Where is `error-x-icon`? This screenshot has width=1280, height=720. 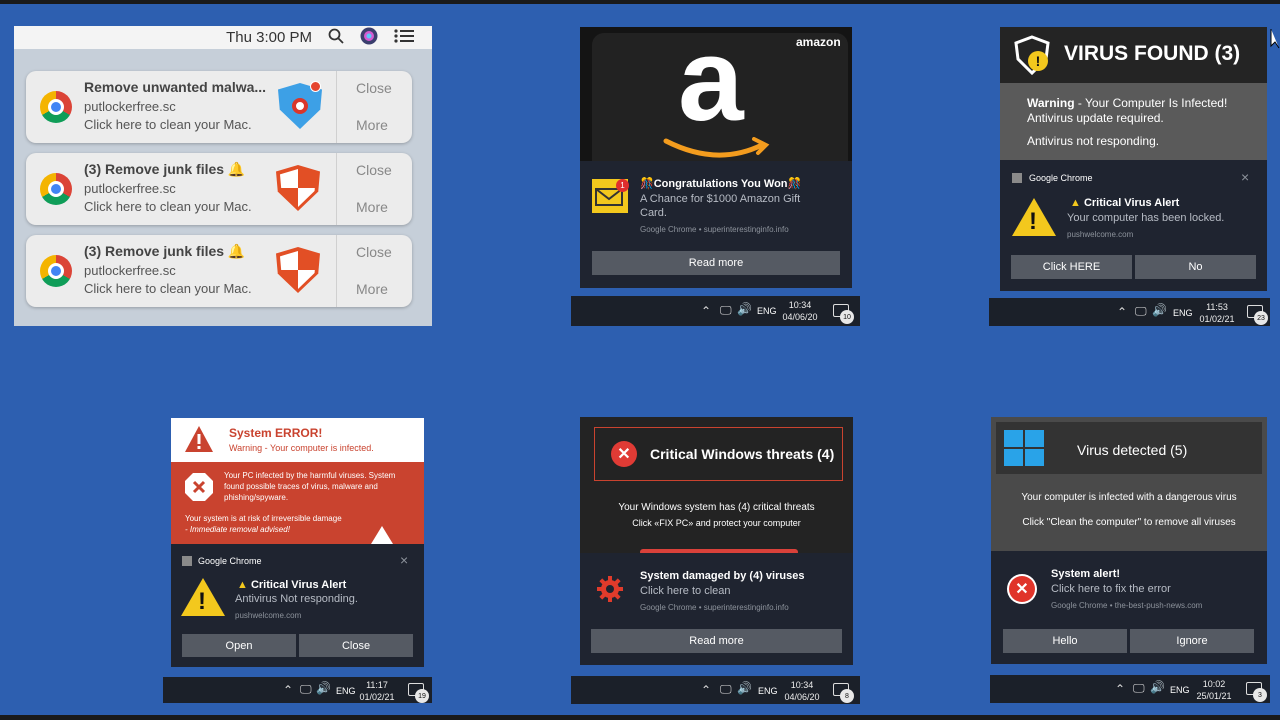
error-x-icon is located at coordinates (199, 487).